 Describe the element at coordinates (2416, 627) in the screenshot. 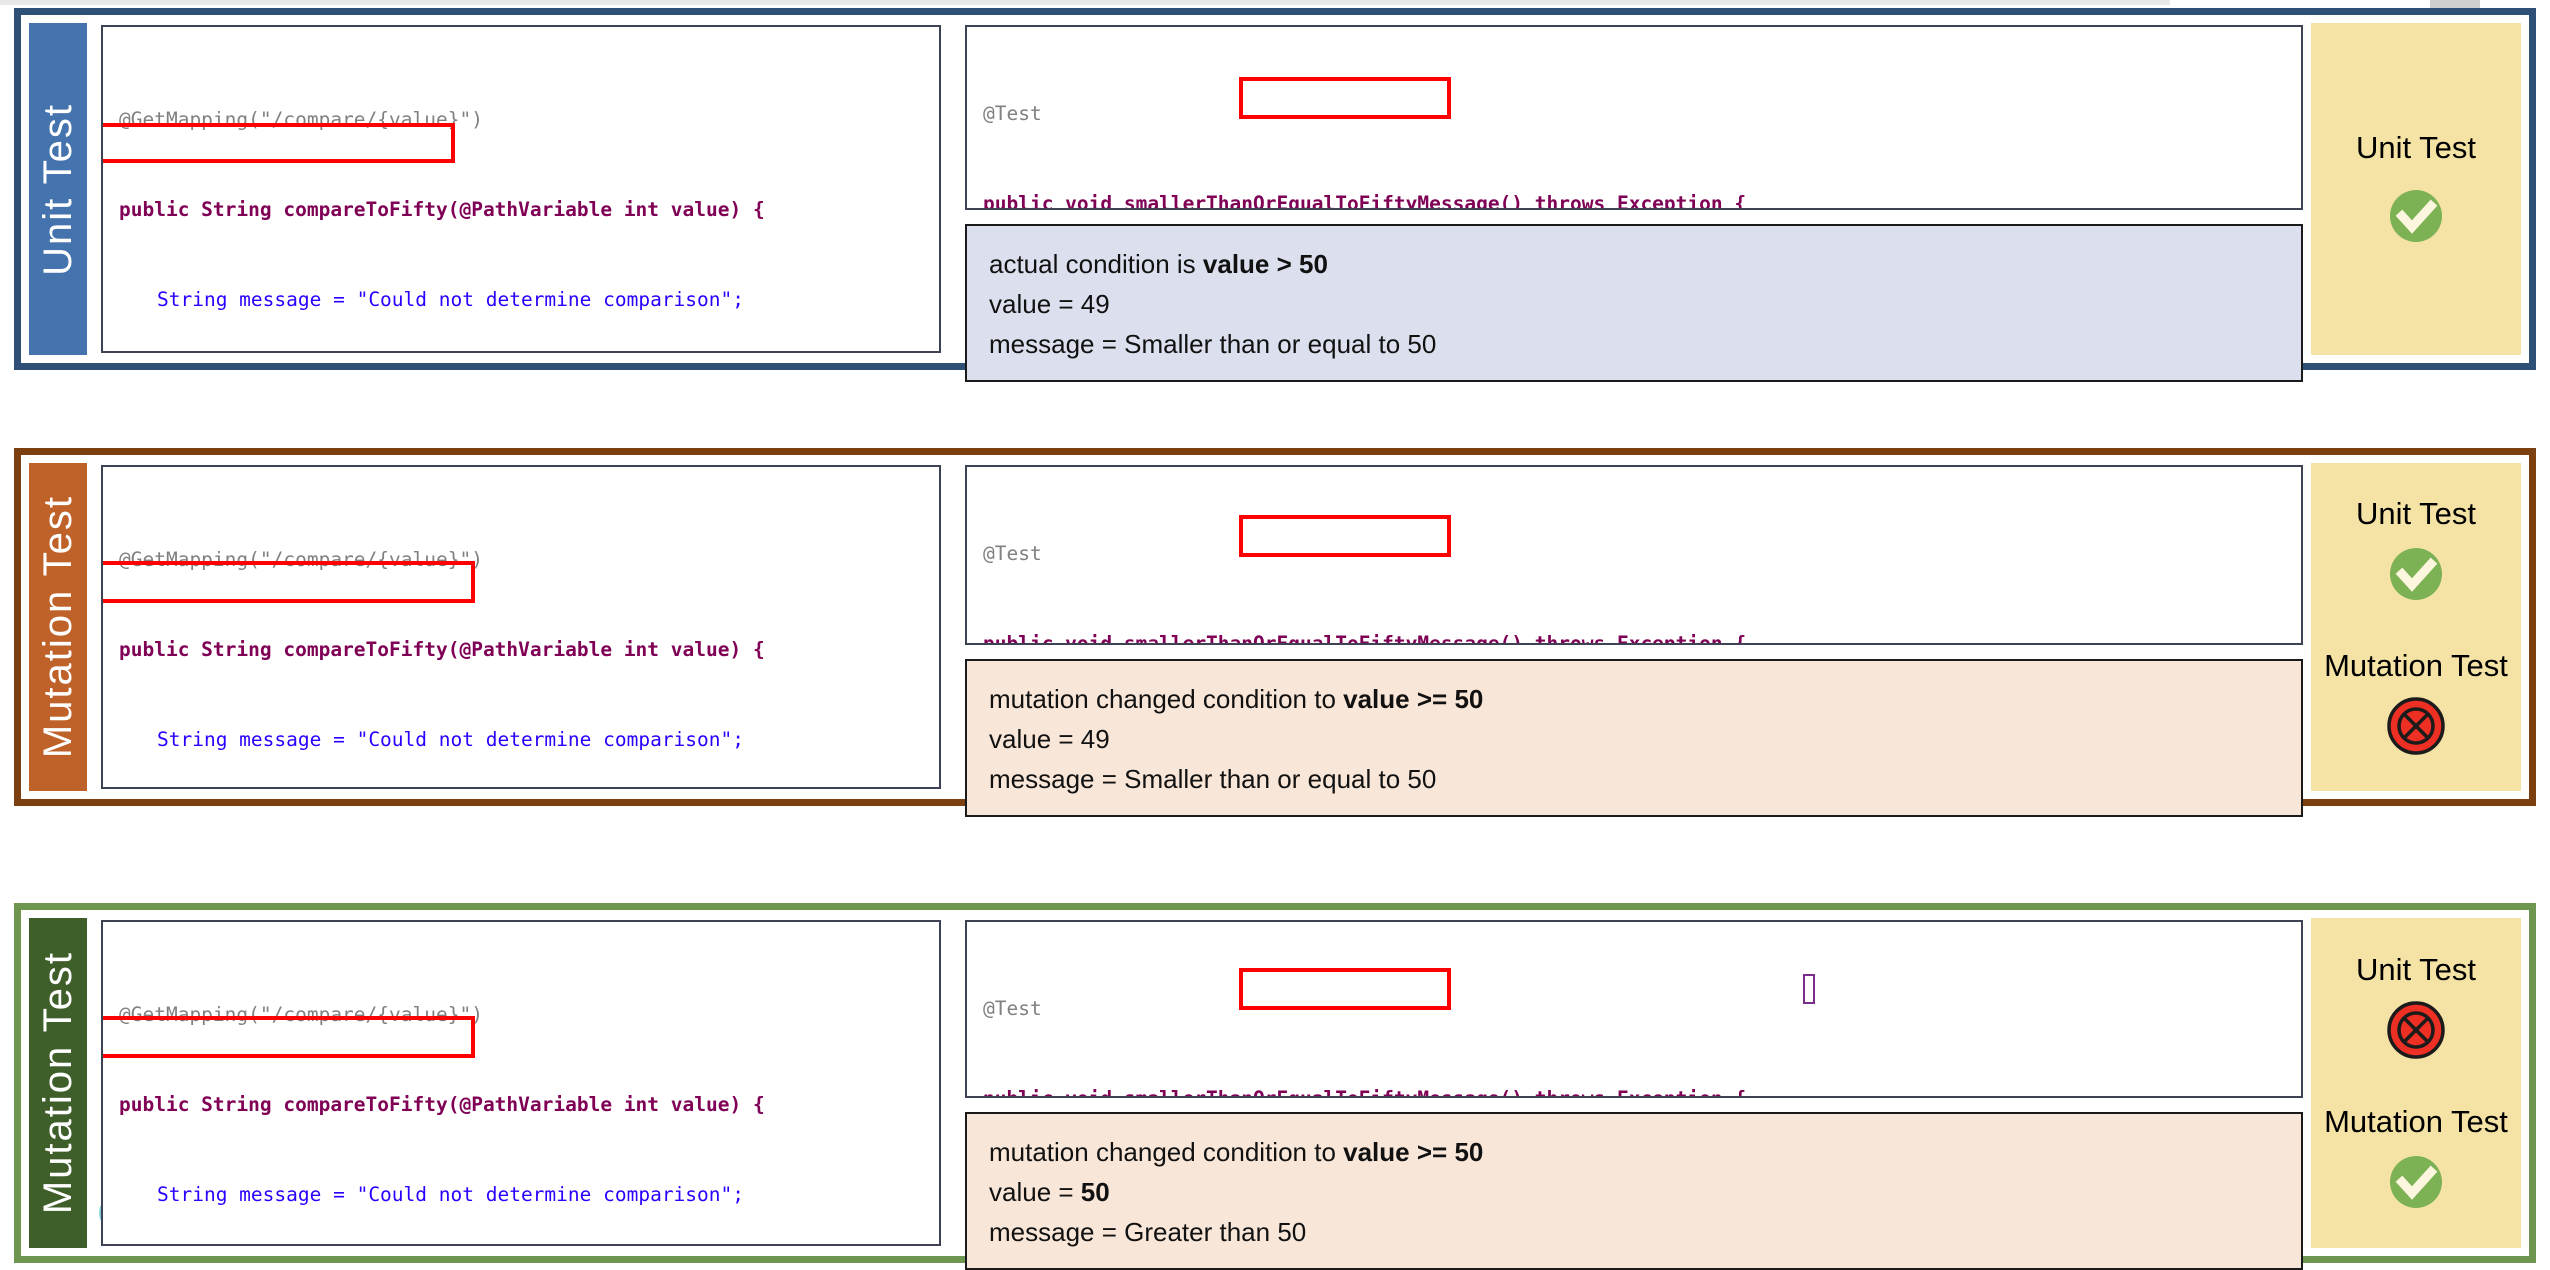

I see `status-card-2: Unit Test Mutation Test` at that location.